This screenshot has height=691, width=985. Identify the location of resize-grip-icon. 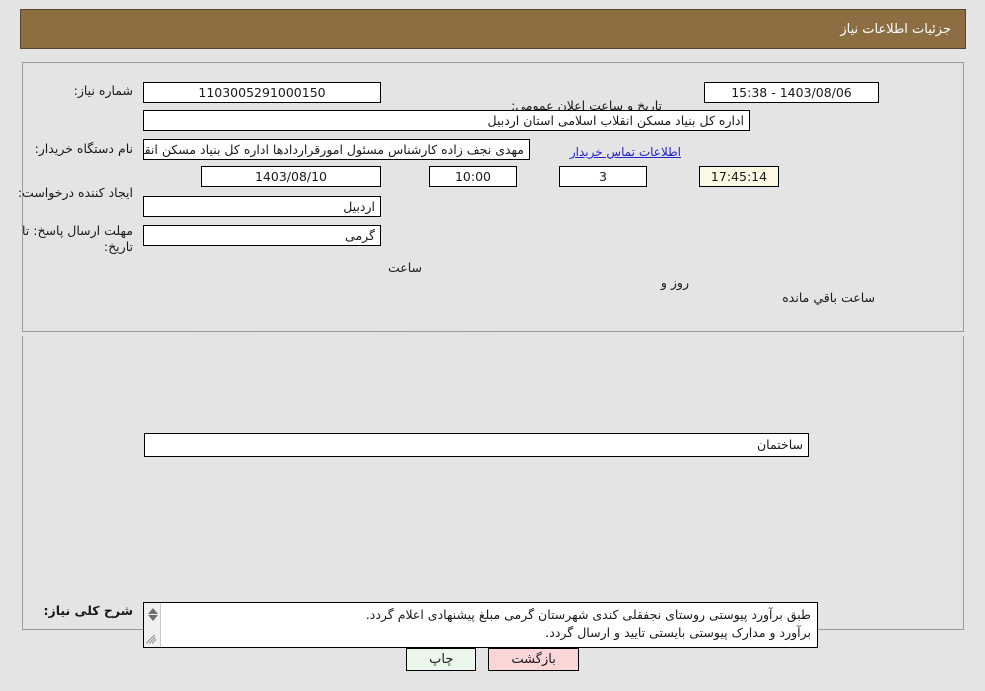
(151, 639).